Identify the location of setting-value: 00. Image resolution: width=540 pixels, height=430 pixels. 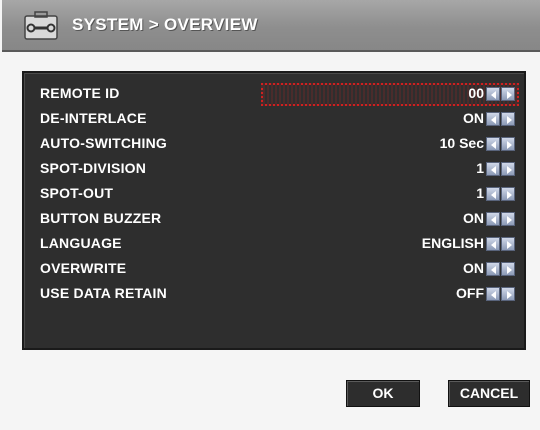
(476, 93).